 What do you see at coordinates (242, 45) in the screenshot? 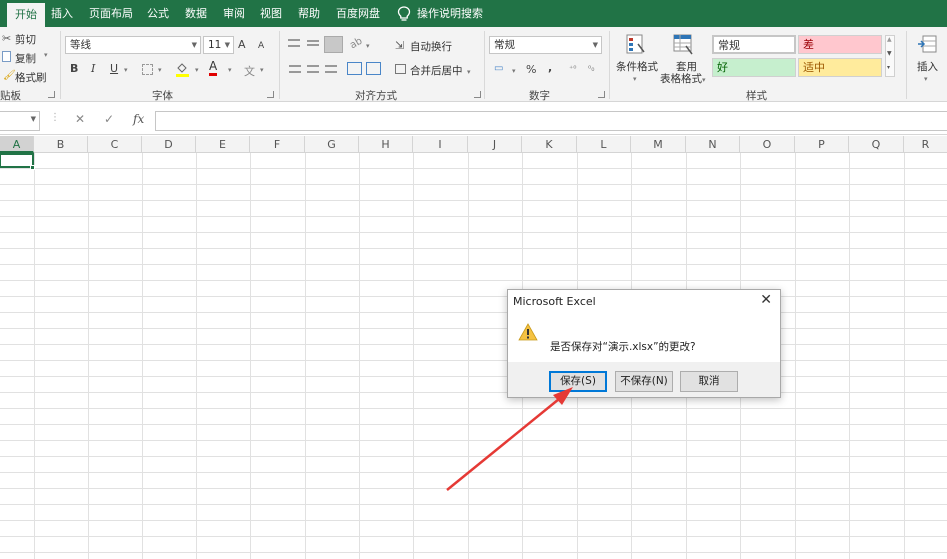
I see `grow-font-button: A` at bounding box center [242, 45].